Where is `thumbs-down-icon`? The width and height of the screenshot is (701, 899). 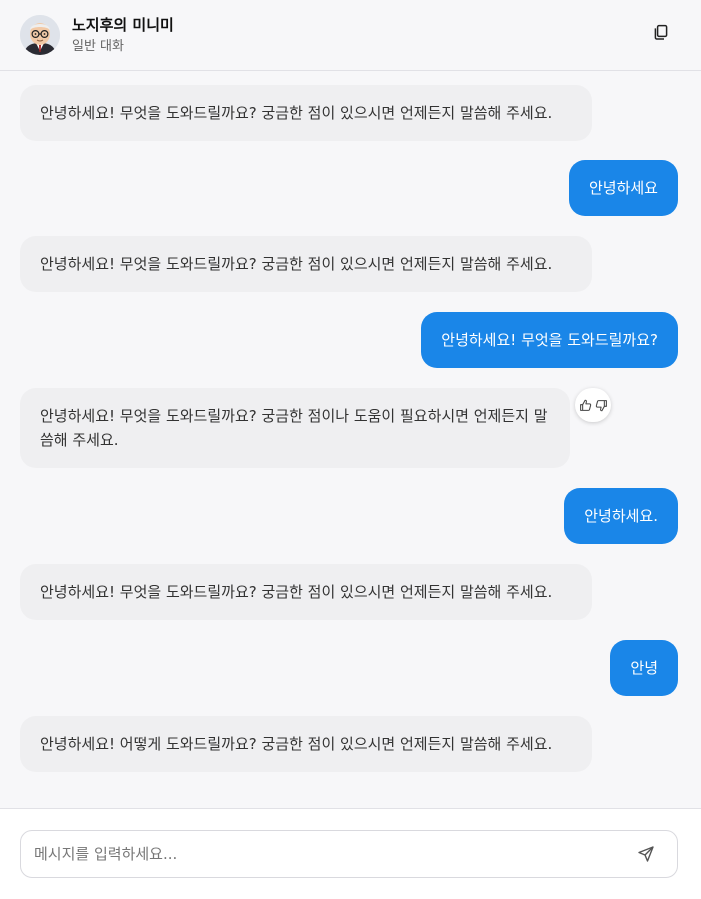
thumbs-down-icon is located at coordinates (601, 405).